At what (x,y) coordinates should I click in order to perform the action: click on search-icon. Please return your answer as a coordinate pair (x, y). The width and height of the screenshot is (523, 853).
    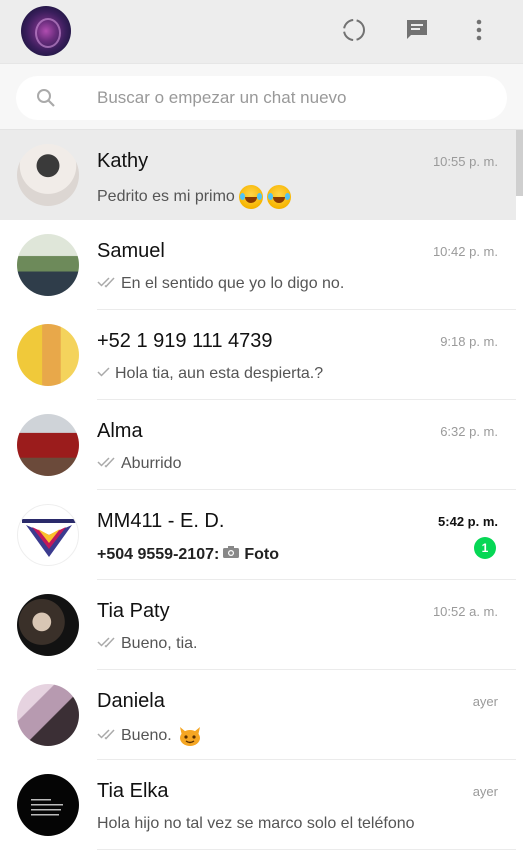
    Looking at the image, I should click on (46, 98).